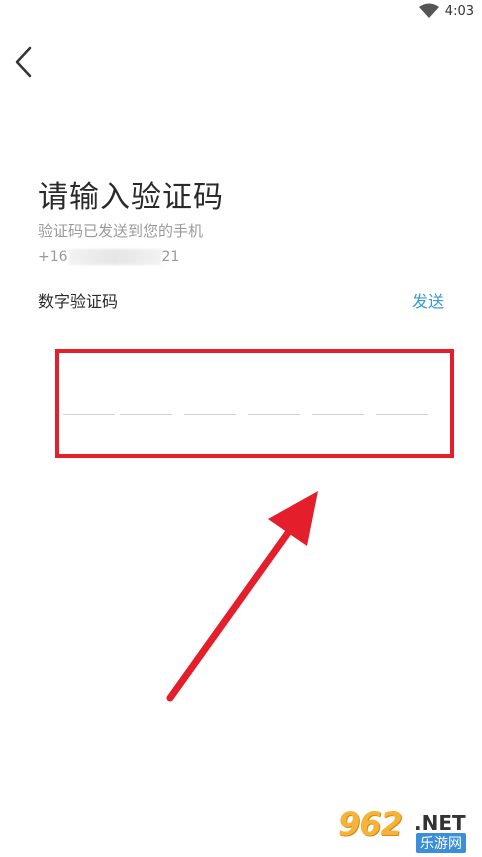  I want to click on status-bar: 4:03, so click(241, 12).